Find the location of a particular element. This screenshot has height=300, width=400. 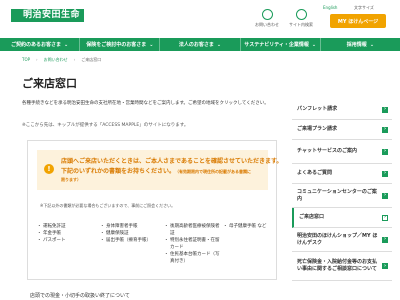

breadcrumb: TOP › お問い合わせ › ご来店窓口 is located at coordinates (61, 60).